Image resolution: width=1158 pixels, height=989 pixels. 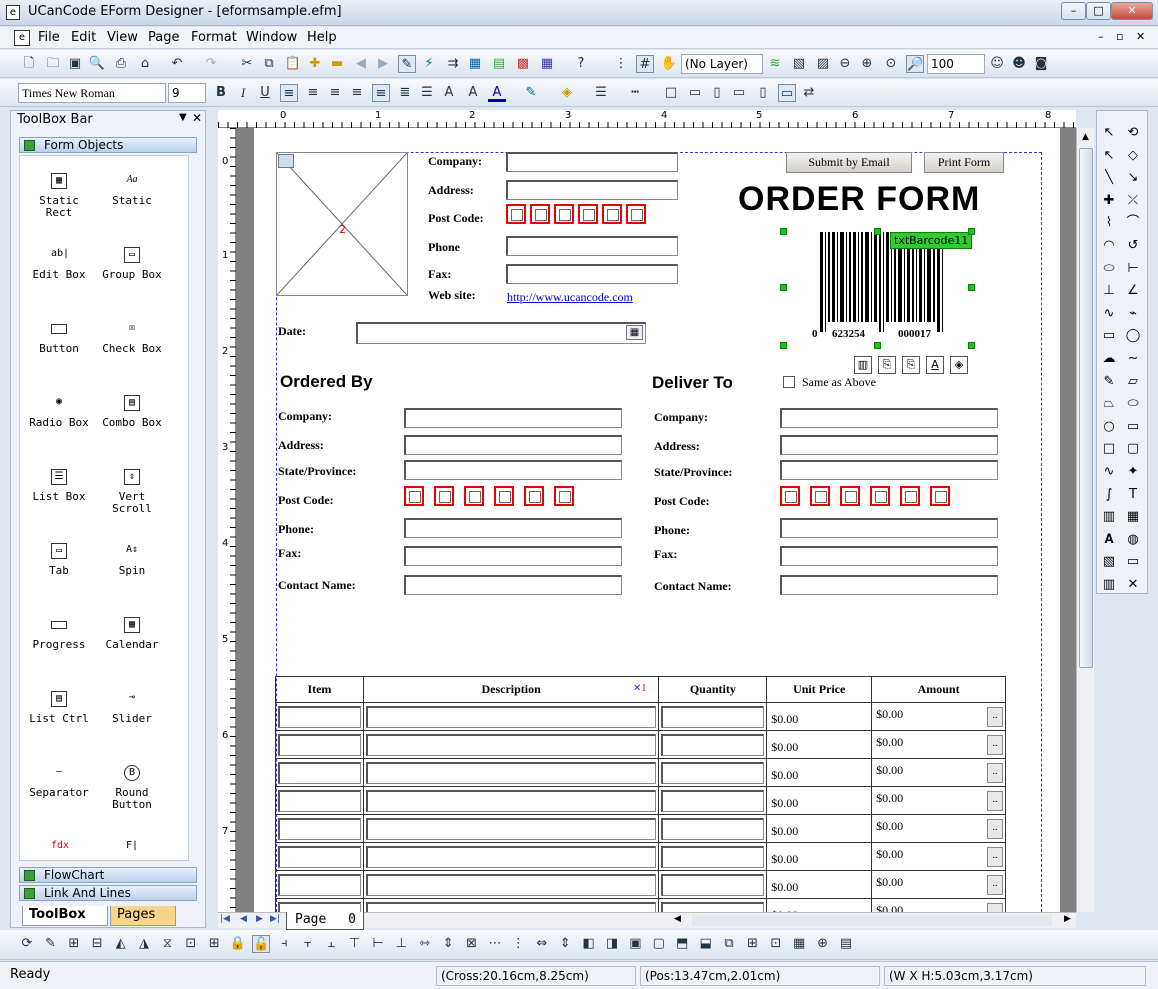 What do you see at coordinates (59, 196) in the screenshot?
I see `tool-static-rect: ▦ Static Rect` at bounding box center [59, 196].